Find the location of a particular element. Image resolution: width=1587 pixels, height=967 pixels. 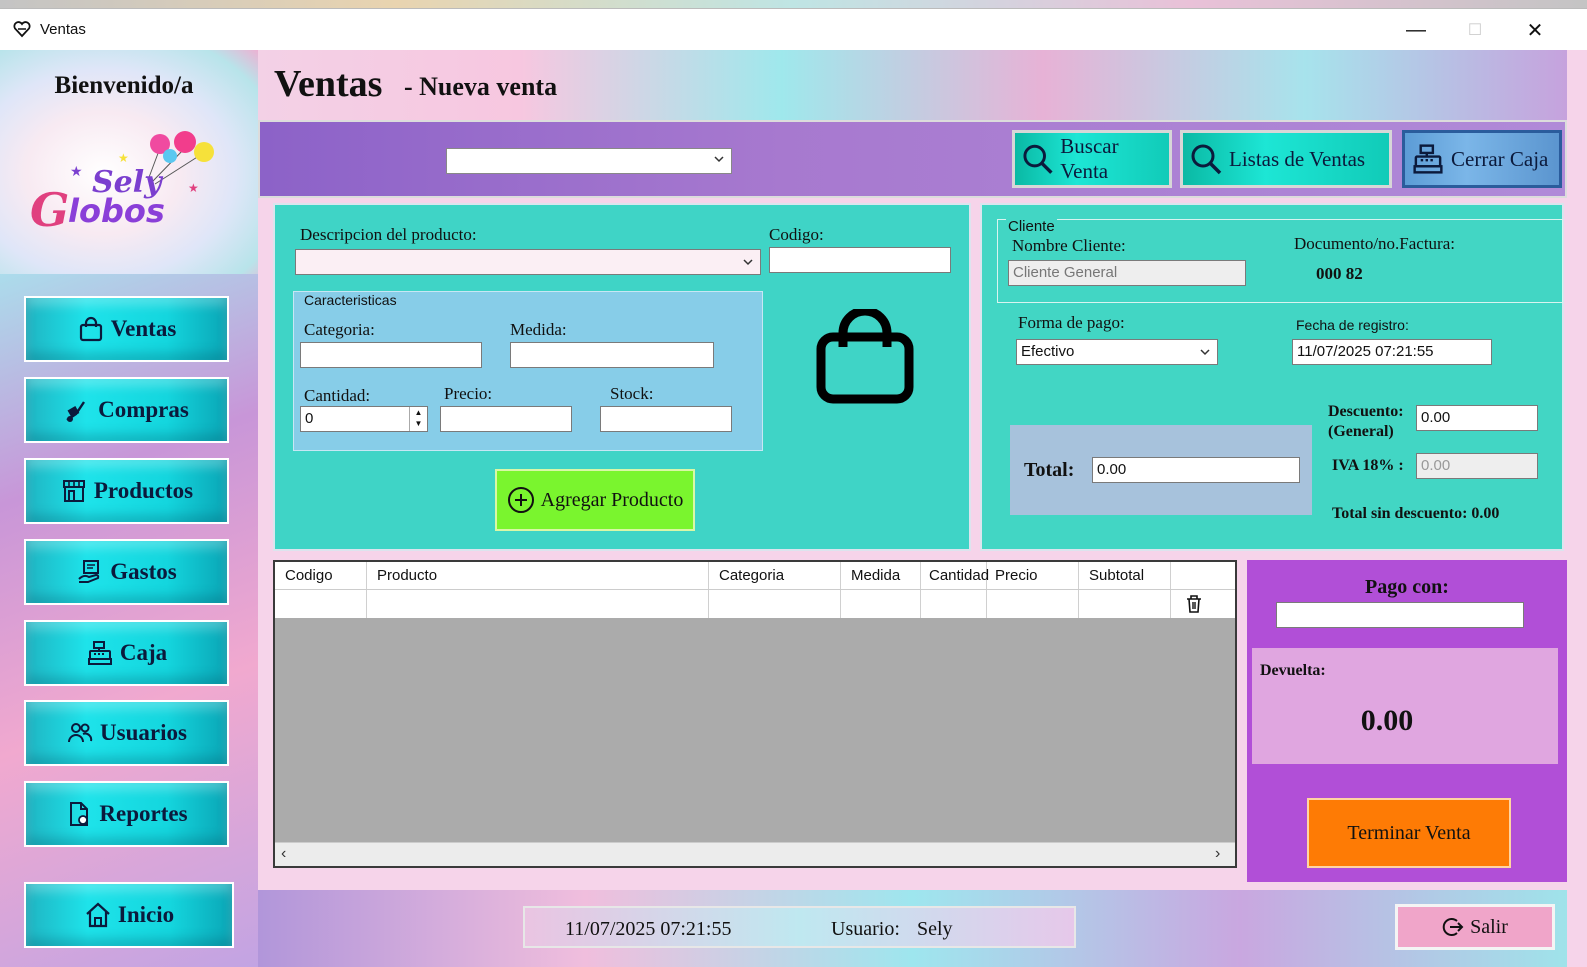

chevron-down-icon is located at coordinates (719, 159).